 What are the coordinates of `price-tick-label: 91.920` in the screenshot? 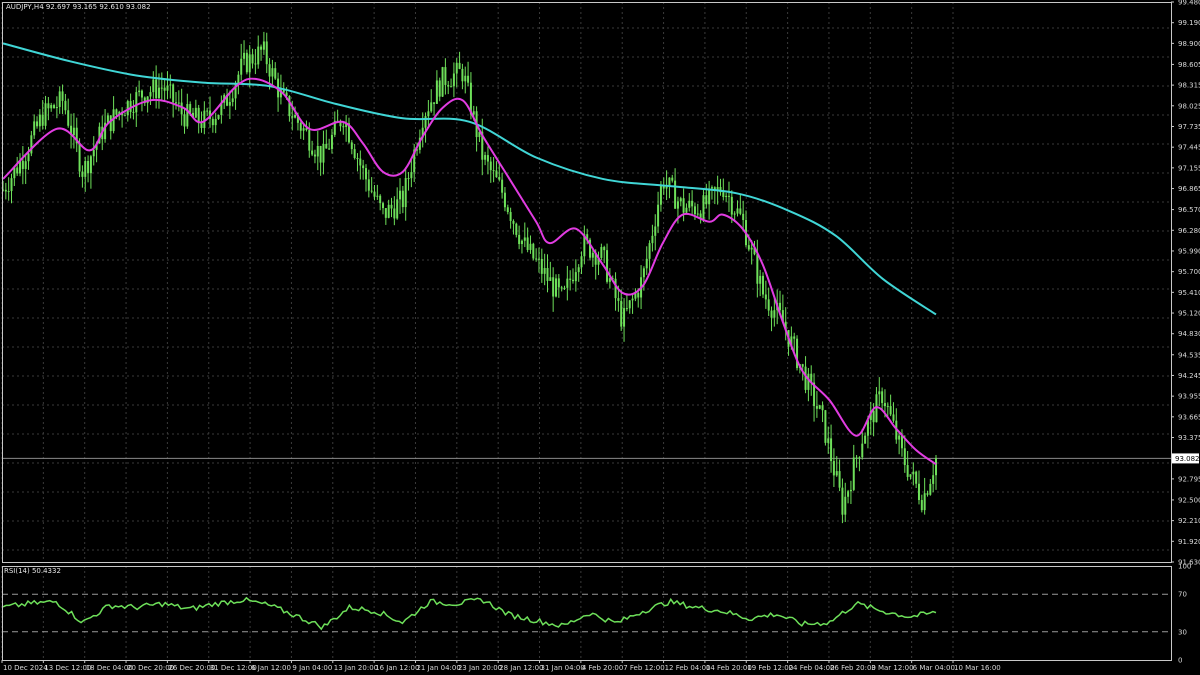 It's located at (1189, 542).